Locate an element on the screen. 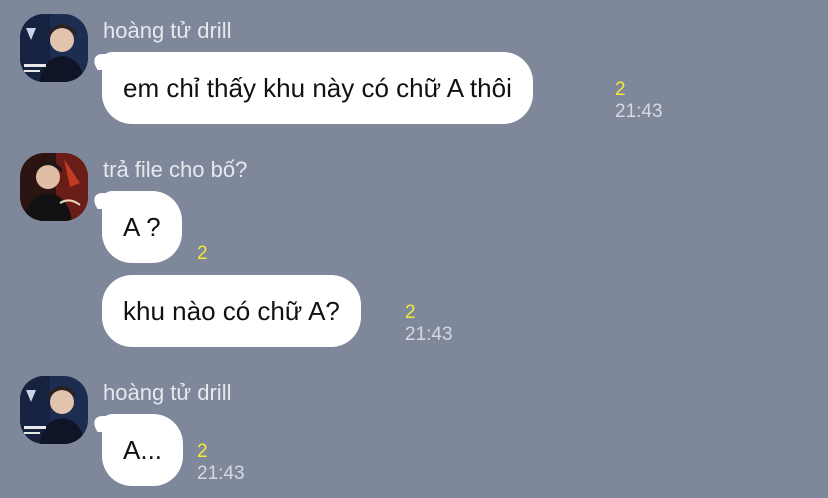  message-meta: 2 is located at coordinates (202, 254).